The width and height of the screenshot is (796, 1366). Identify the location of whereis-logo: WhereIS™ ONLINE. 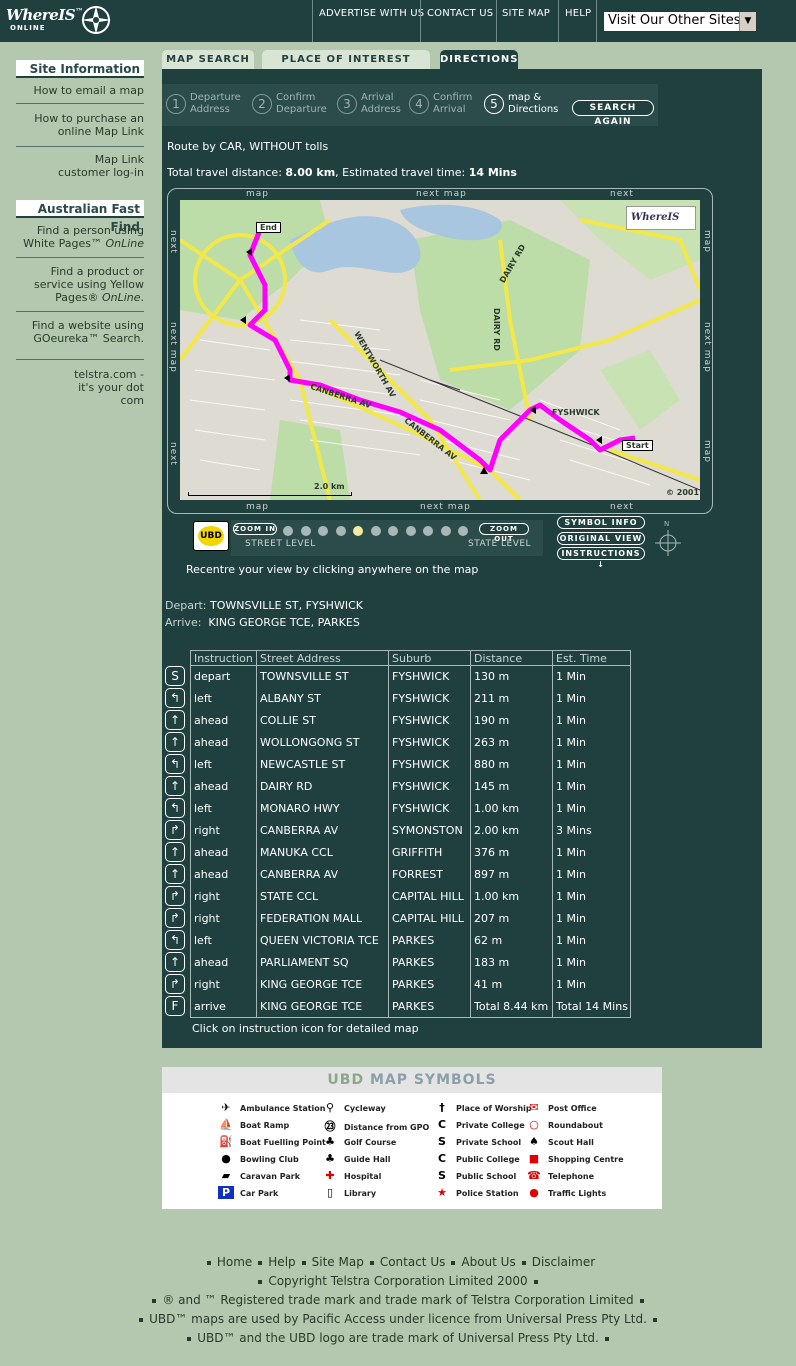
(59, 20).